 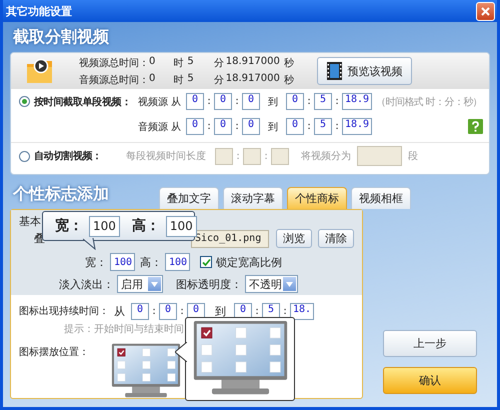 I want to click on opacity-label: 图标透明度：, so click(x=209, y=284).